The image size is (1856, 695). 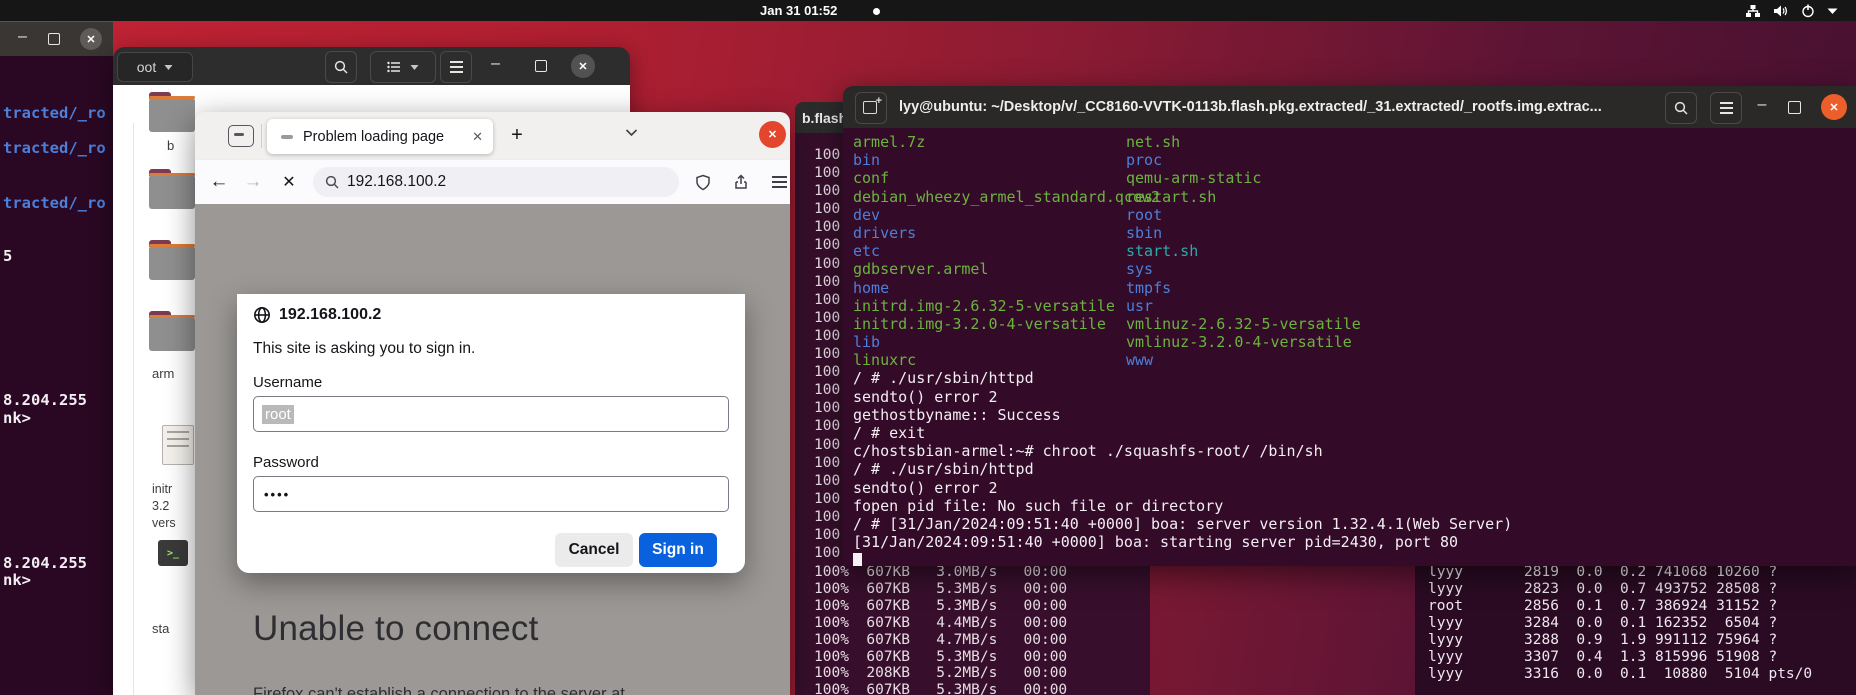 I want to click on system-tray, so click(x=1791, y=10).